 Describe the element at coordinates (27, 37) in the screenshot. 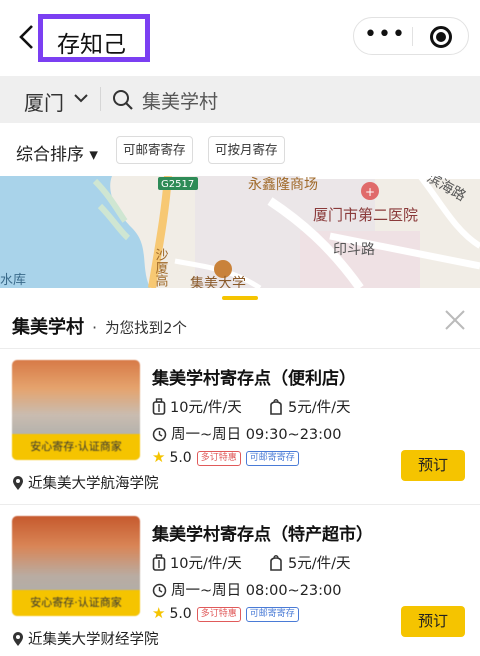

I see `back-arrow-icon` at that location.